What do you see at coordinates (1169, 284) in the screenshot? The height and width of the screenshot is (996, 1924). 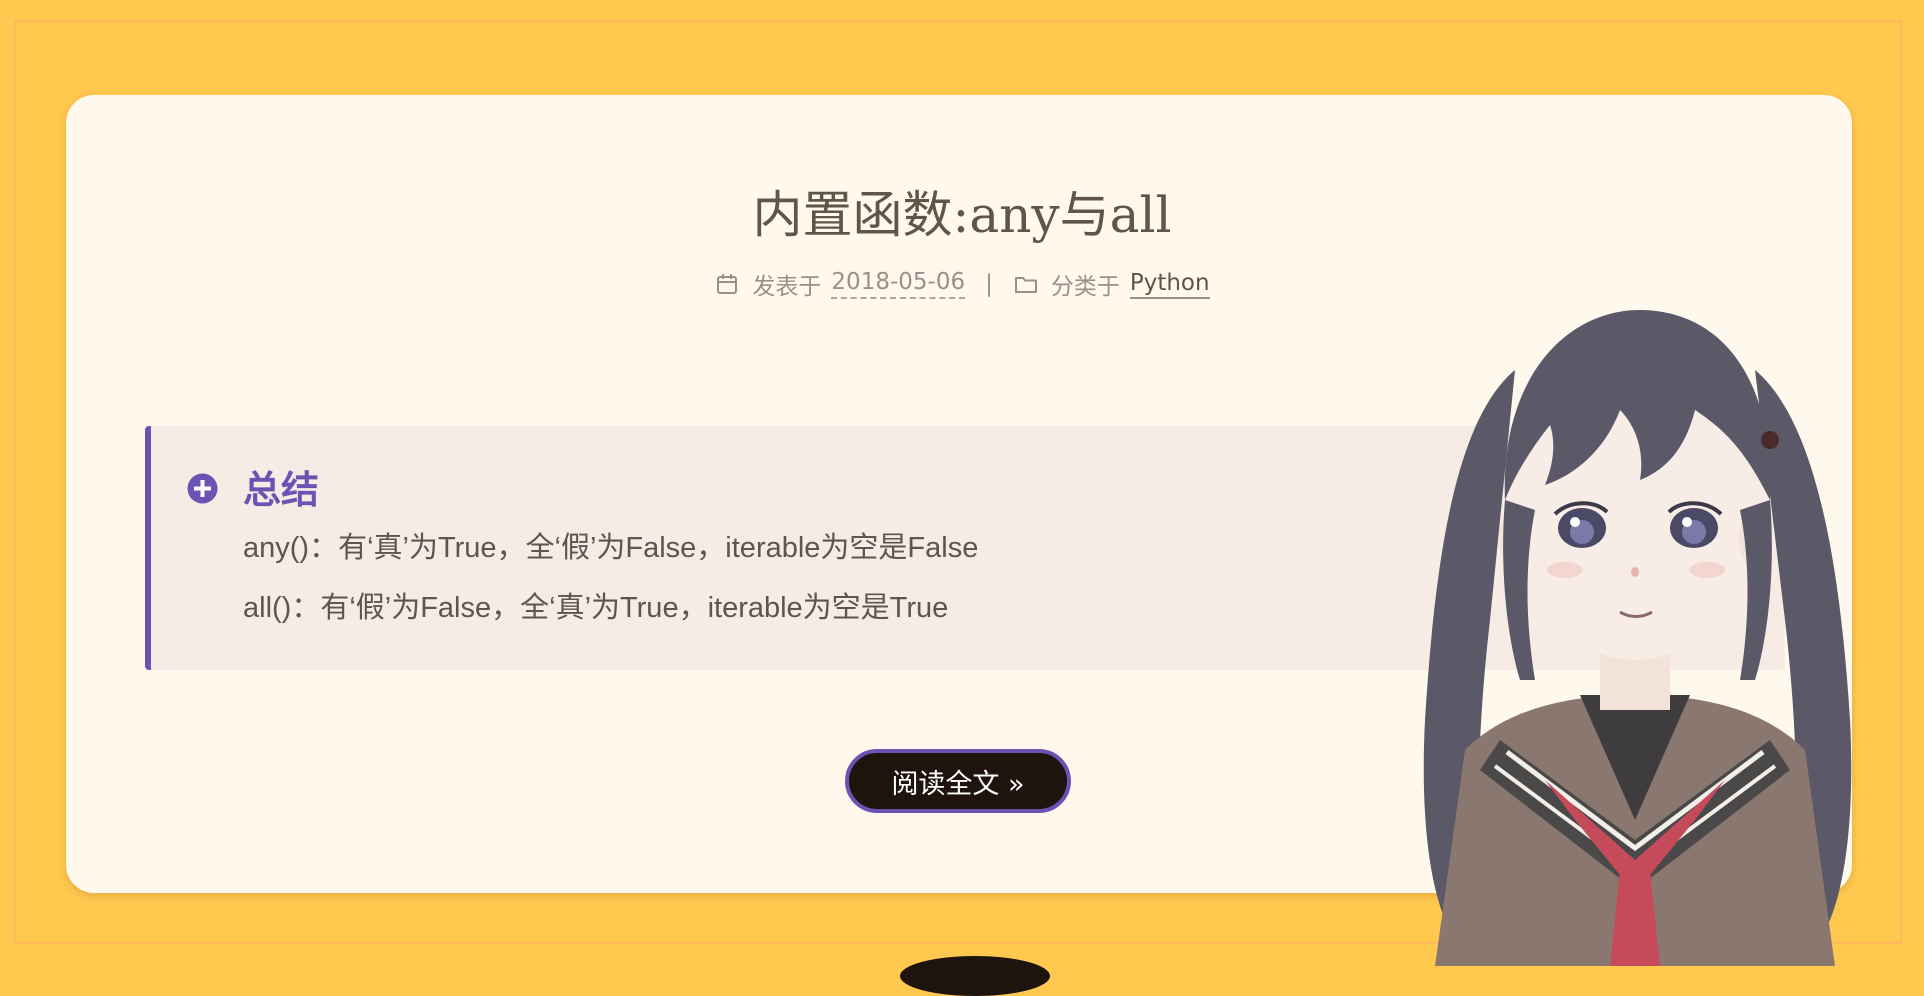 I see `category-link: Python` at bounding box center [1169, 284].